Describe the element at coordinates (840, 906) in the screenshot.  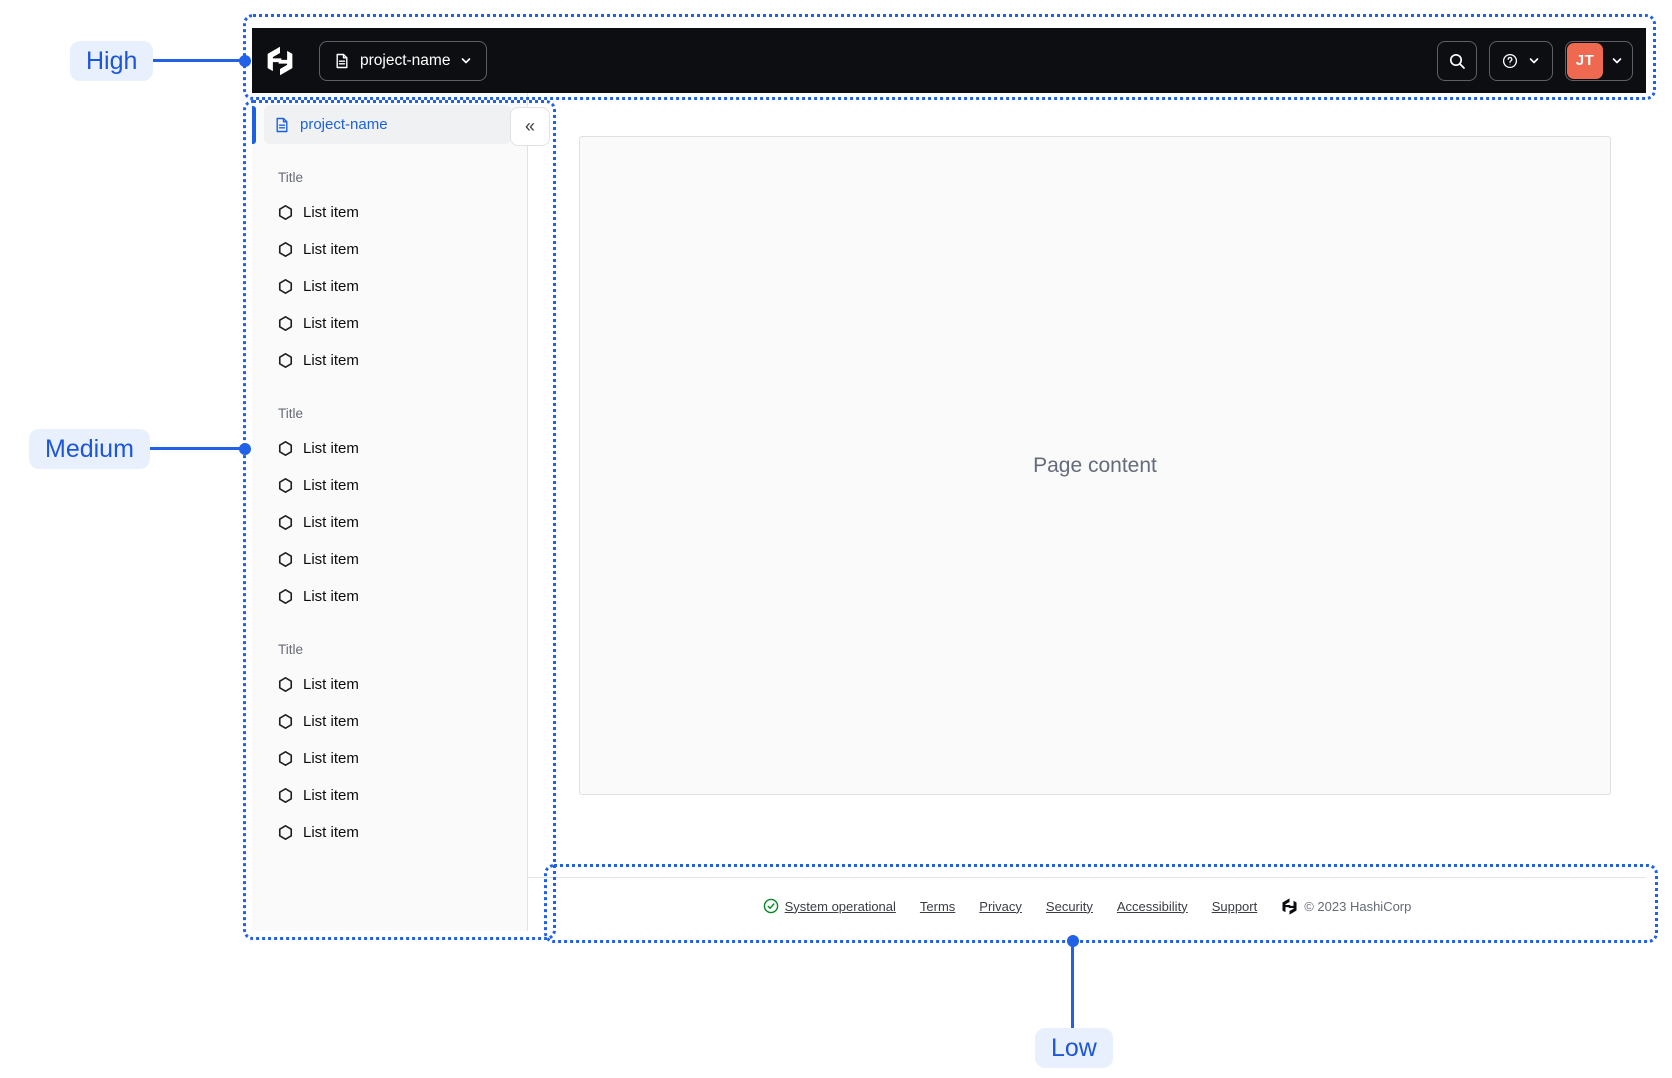
I see `system-status-label: System operational` at that location.